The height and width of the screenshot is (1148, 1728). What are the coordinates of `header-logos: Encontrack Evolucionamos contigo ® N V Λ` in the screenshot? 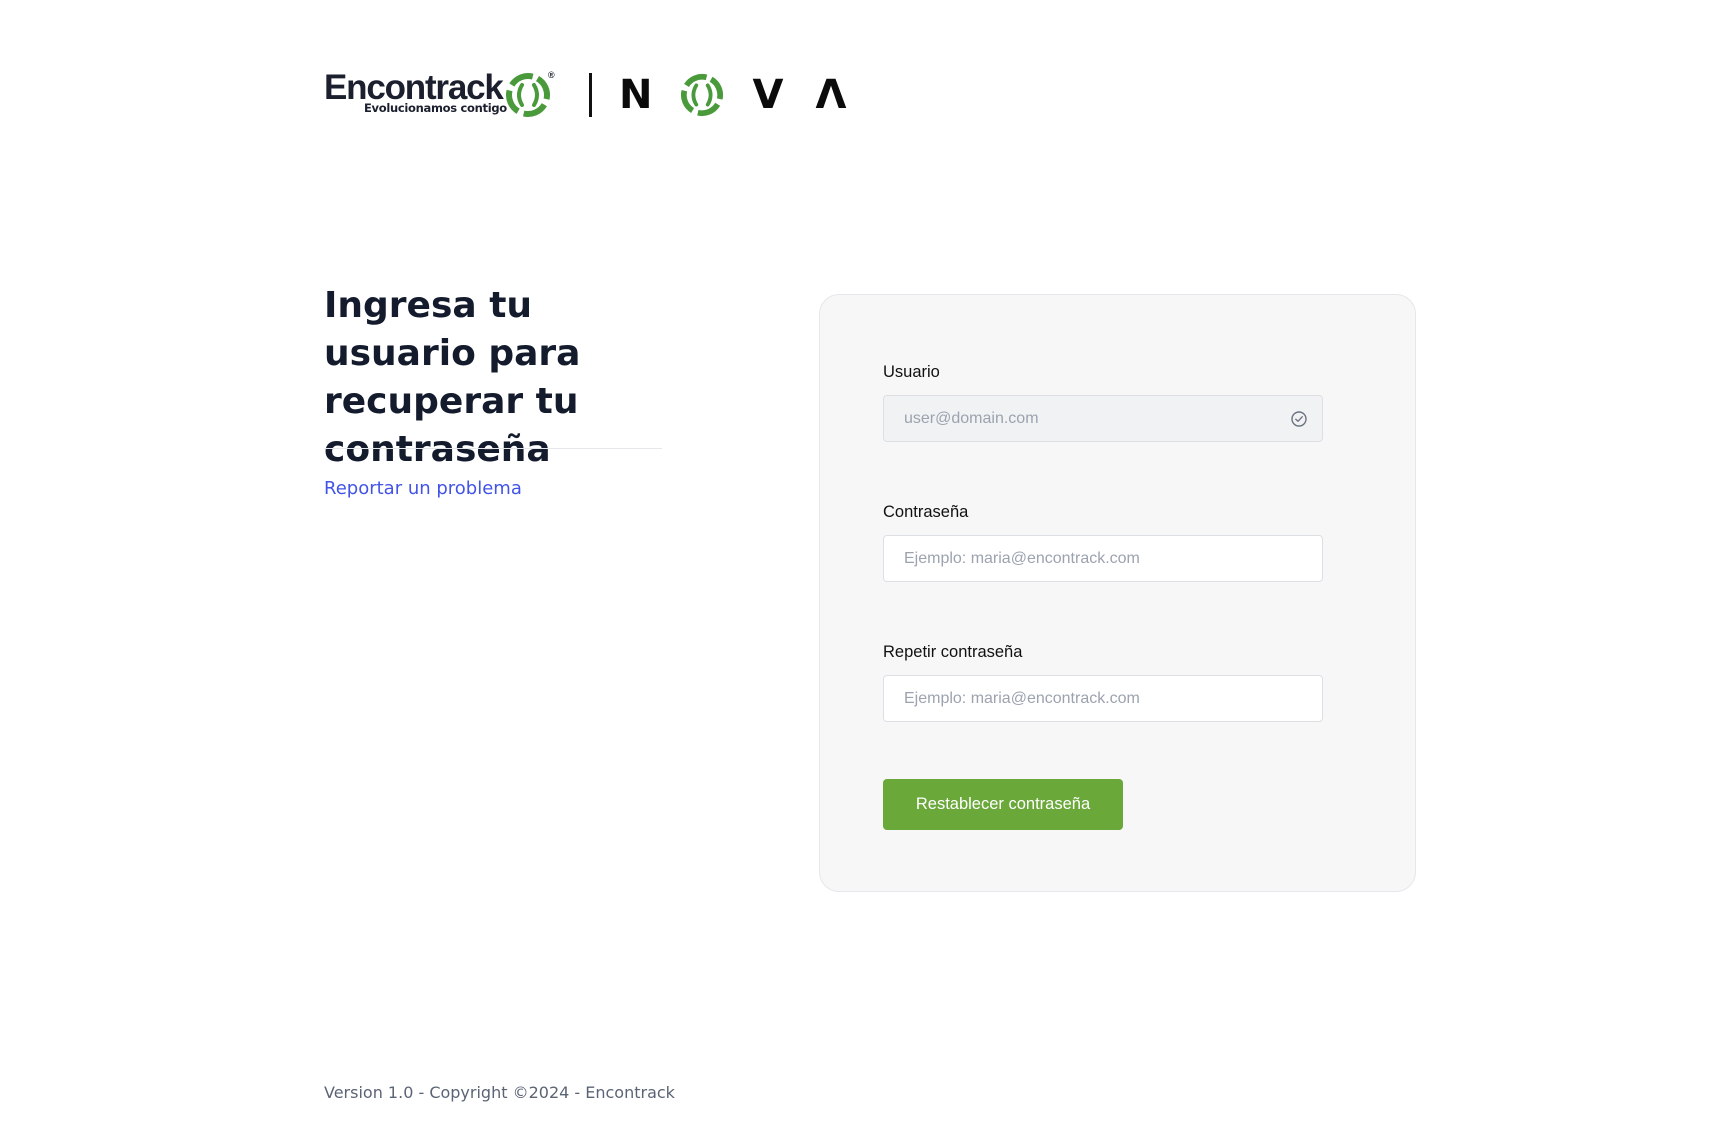 It's located at (585, 95).